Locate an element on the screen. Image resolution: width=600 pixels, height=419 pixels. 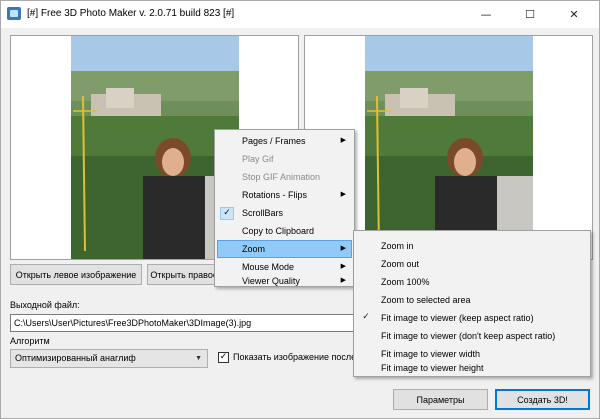
menu-item-play-gif: Play Gif is located at coordinates (284, 159).